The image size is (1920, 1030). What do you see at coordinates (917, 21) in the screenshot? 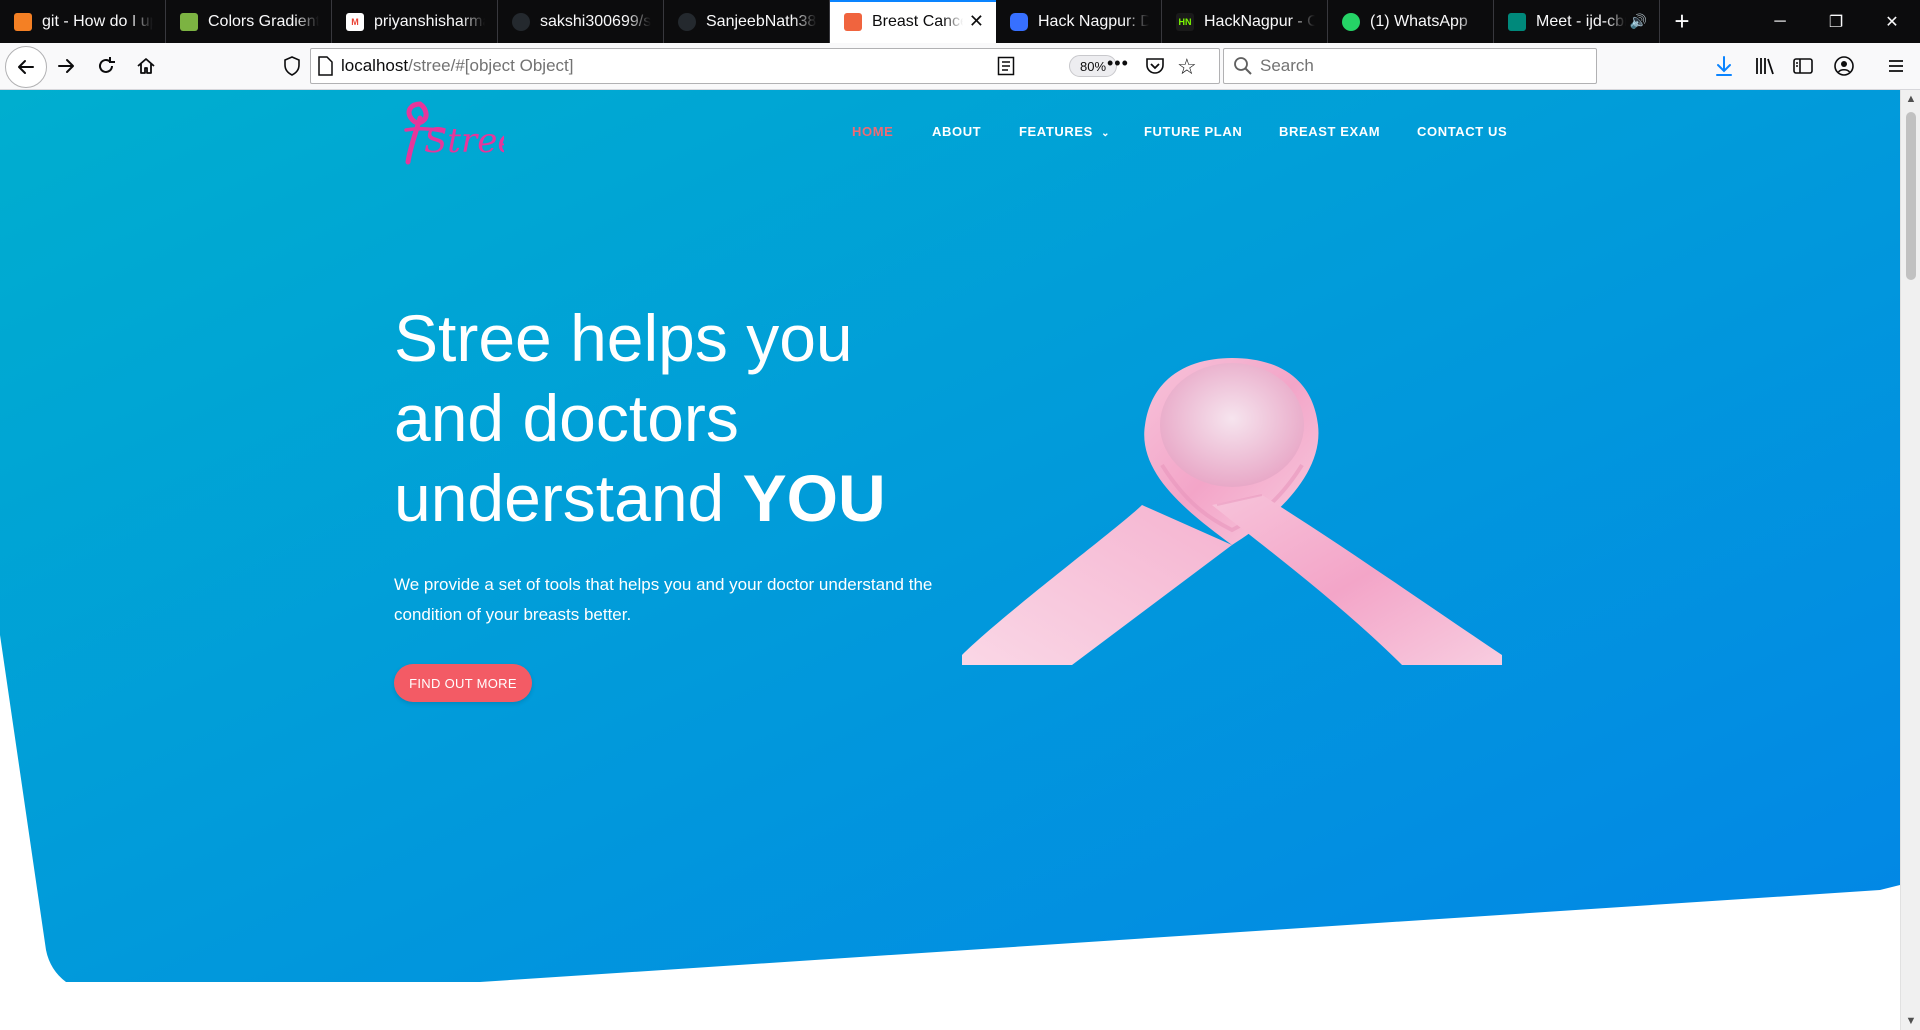
I see `tab-title: Breast Cancer` at bounding box center [917, 21].